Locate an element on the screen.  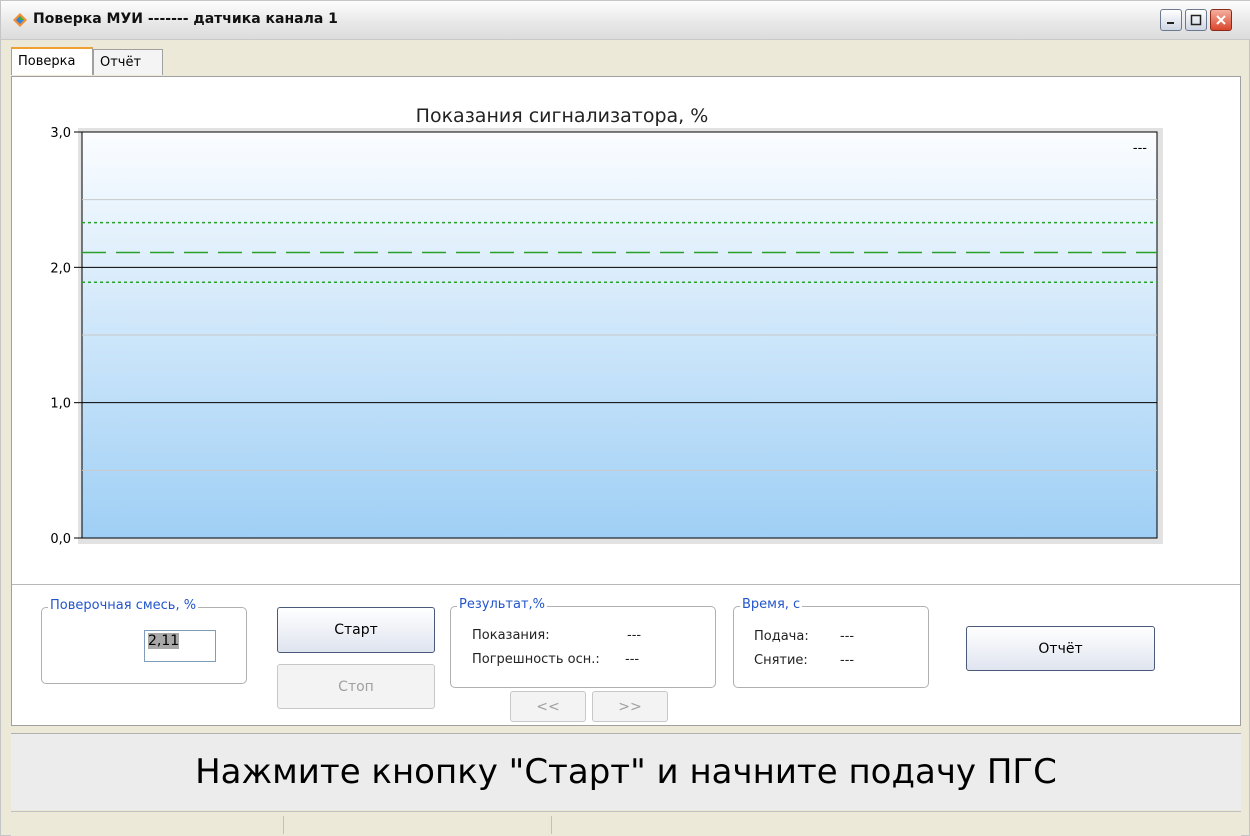
mix-group-legend: Поверочная смесь, % is located at coordinates (123, 605).